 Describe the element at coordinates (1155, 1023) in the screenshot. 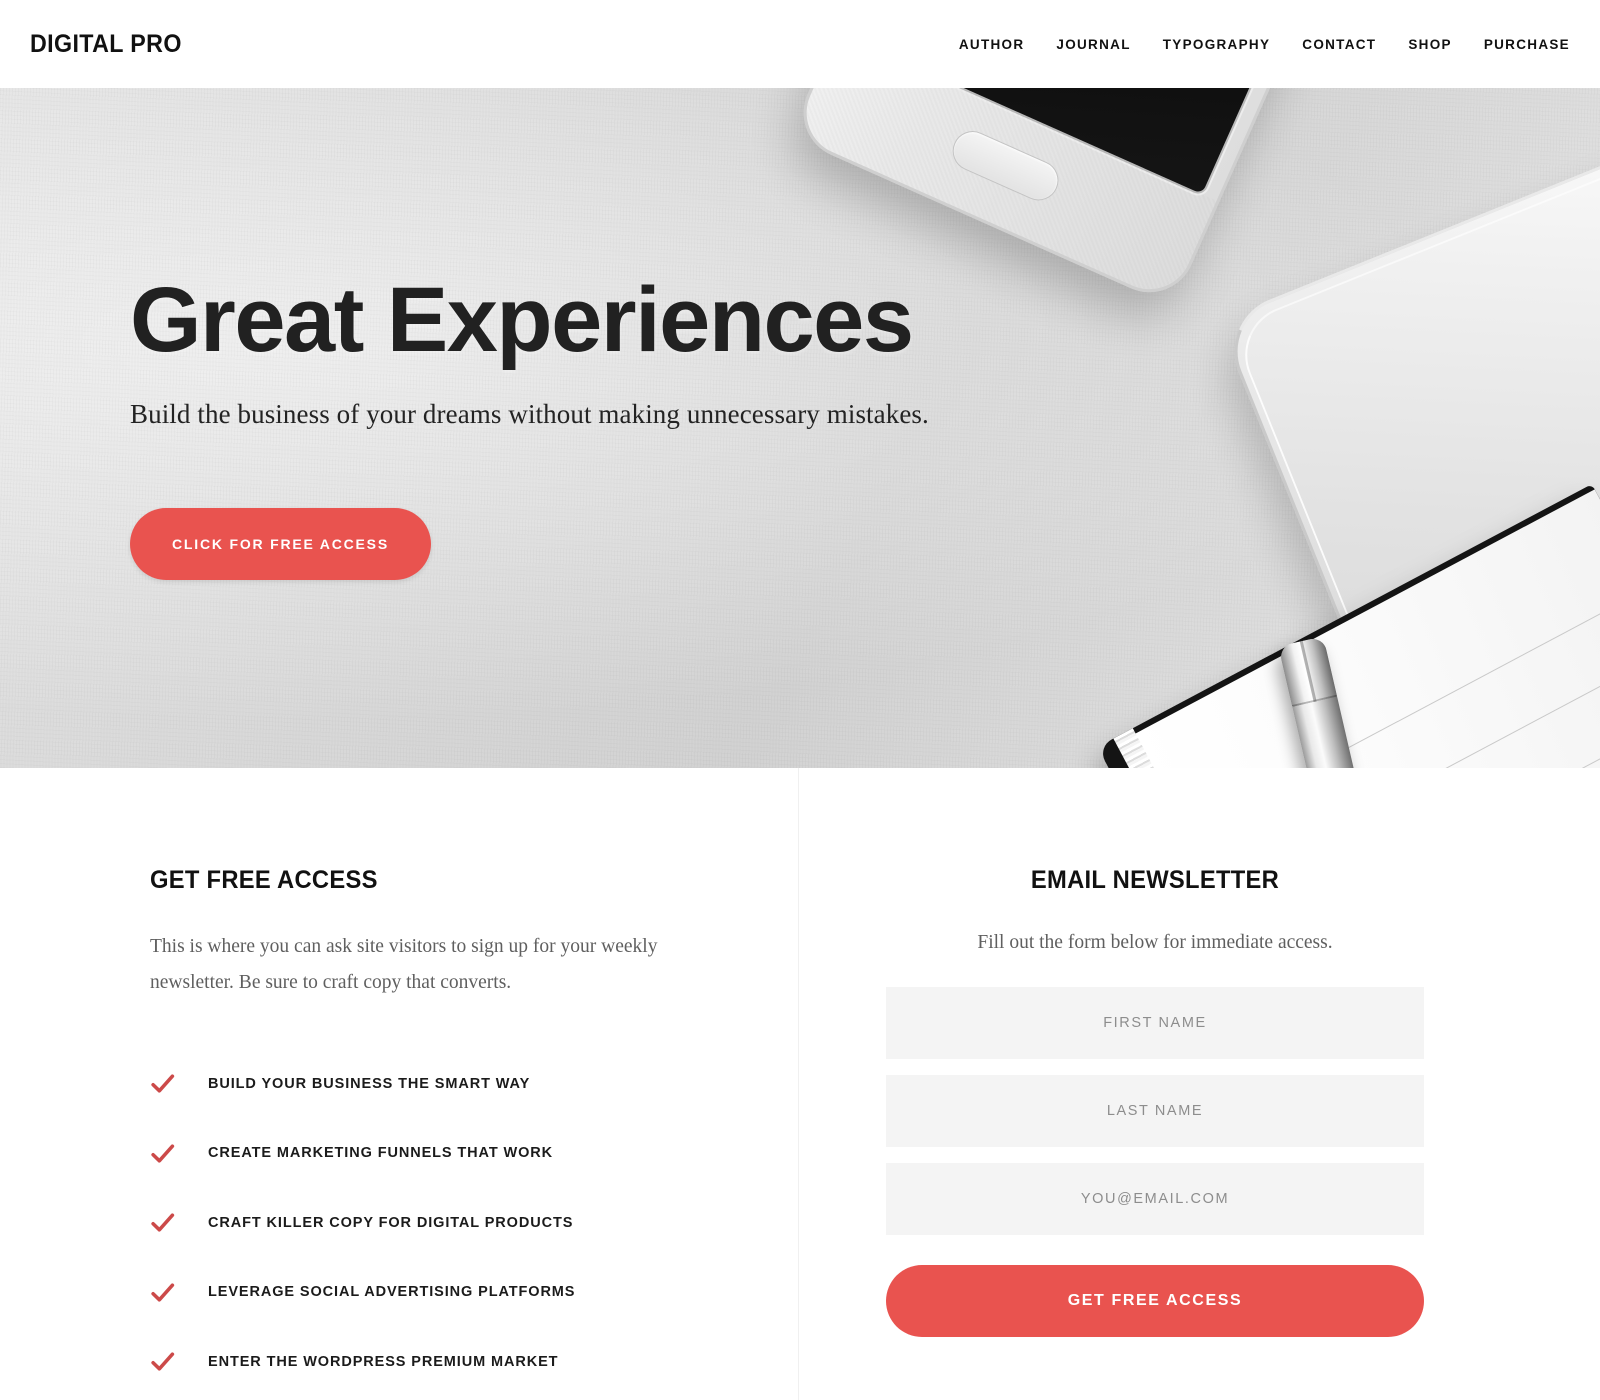

I see `first-name-input` at that location.